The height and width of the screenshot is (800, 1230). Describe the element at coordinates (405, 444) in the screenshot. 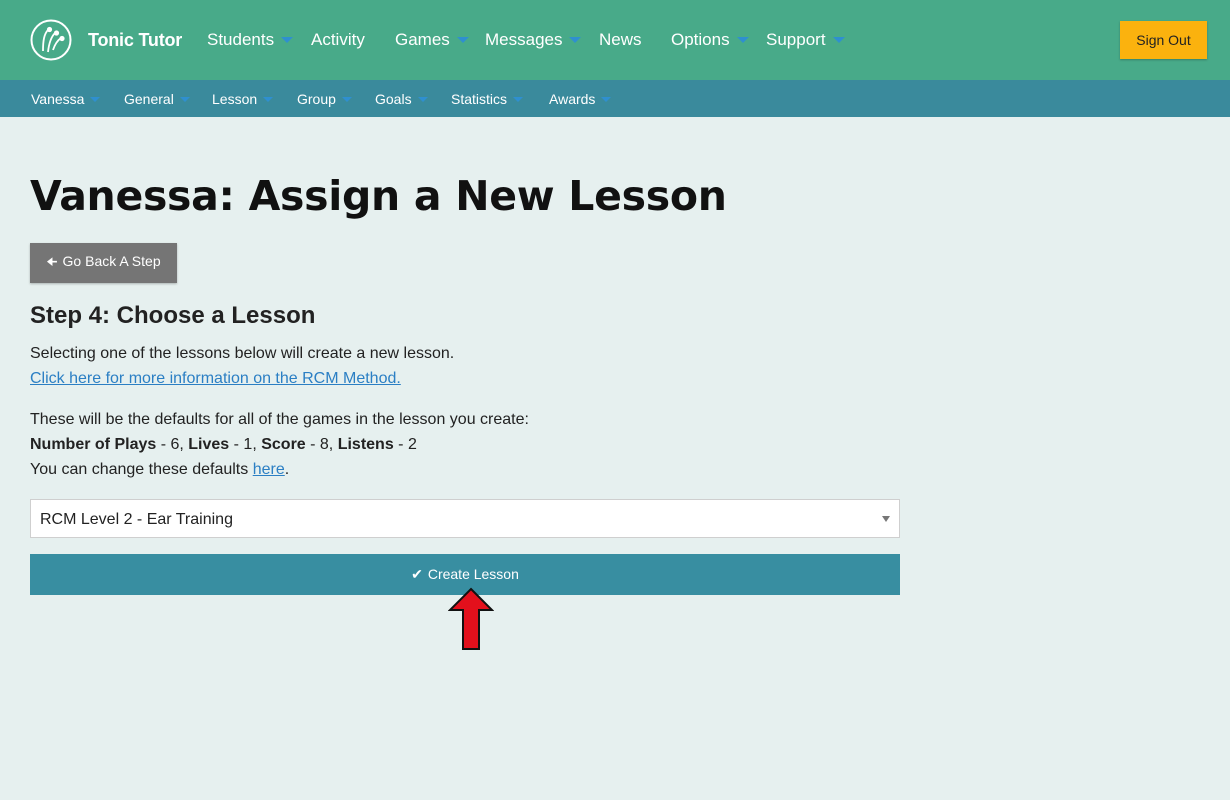

I see `listens-value: - 2` at that location.